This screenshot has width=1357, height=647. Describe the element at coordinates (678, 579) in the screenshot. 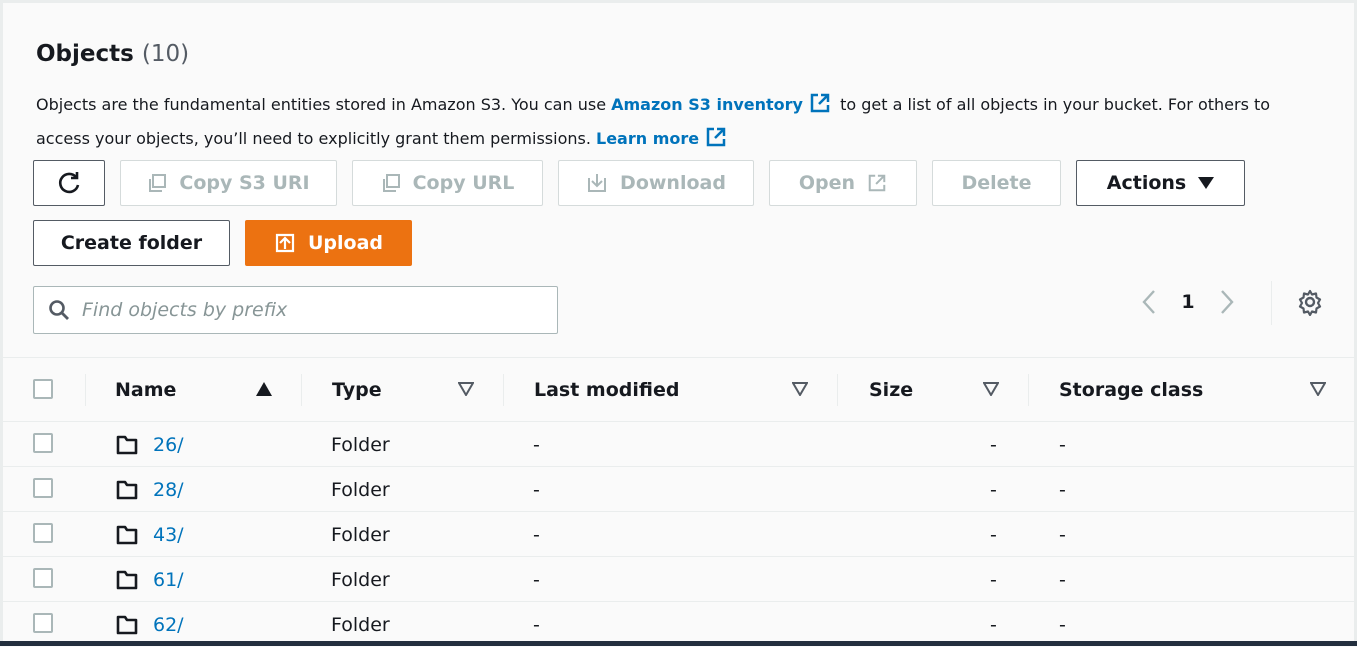

I see `table-row: 61/ Folder - - -` at that location.